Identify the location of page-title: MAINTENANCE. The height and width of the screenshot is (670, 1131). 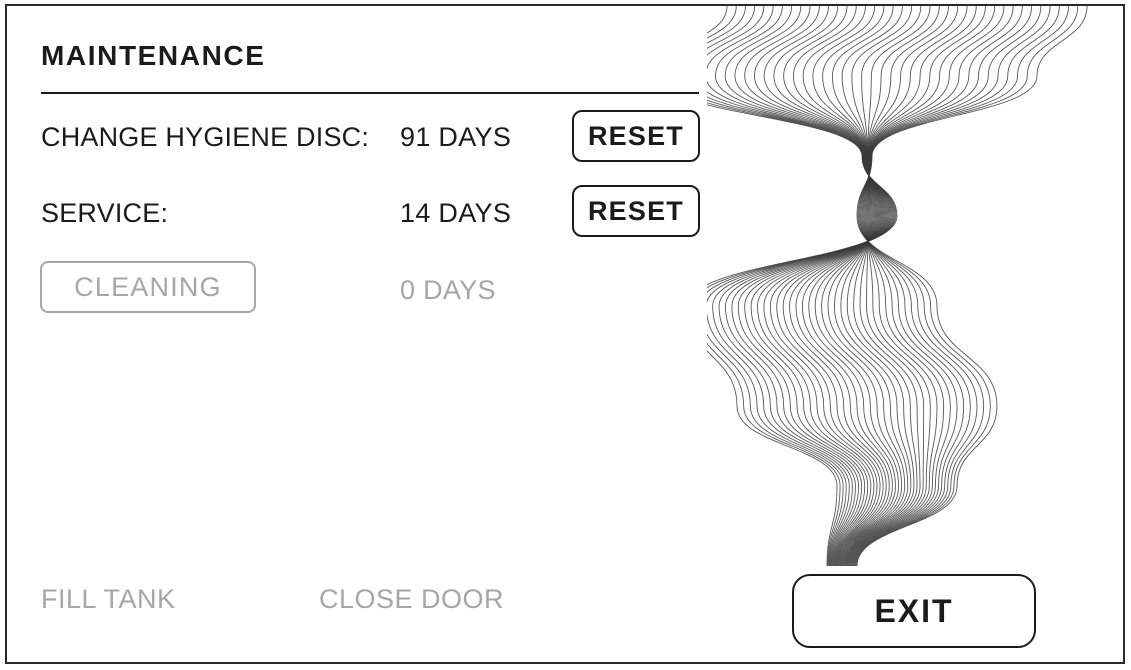
(153, 55).